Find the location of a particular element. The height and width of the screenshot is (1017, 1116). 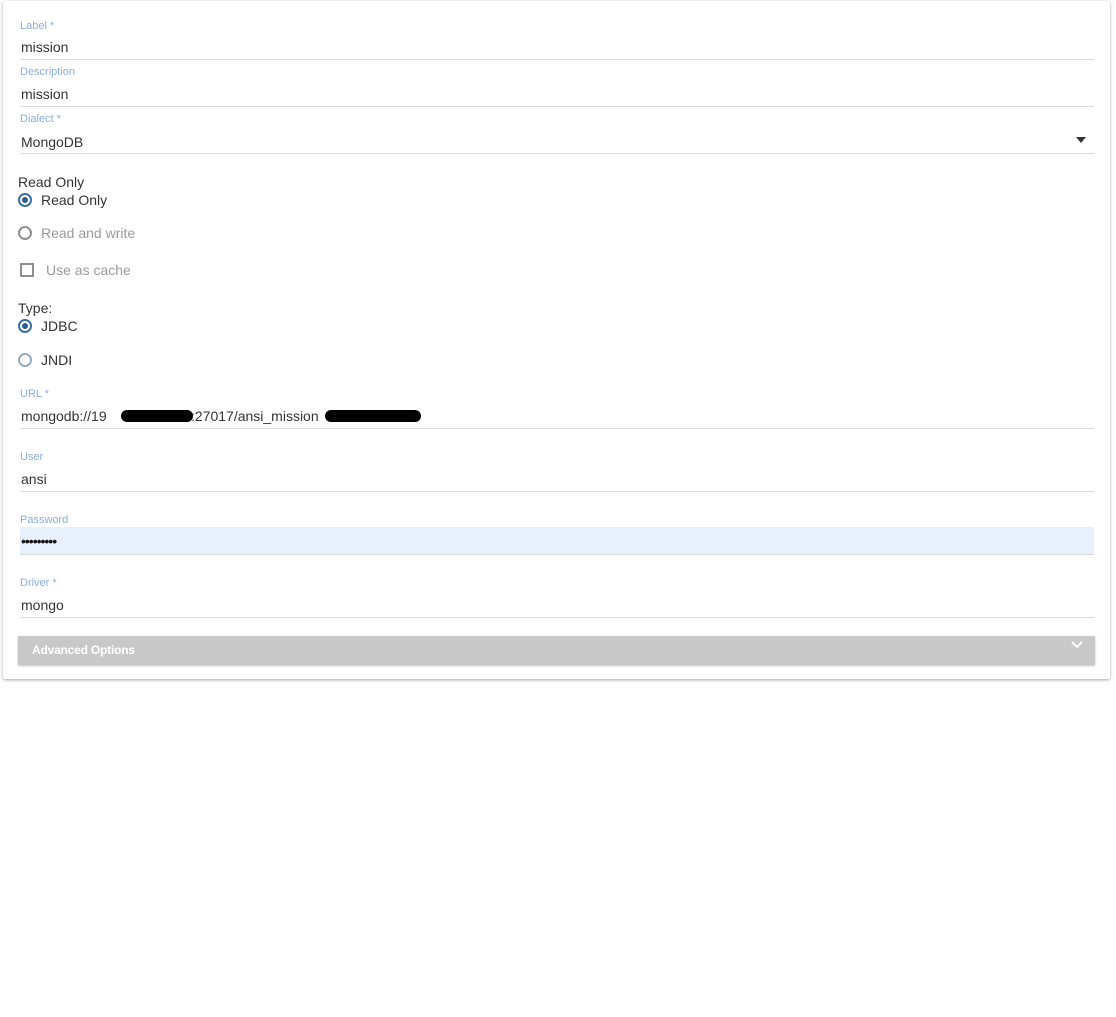

driver-field: Driver * mongo is located at coordinates (557, 597).